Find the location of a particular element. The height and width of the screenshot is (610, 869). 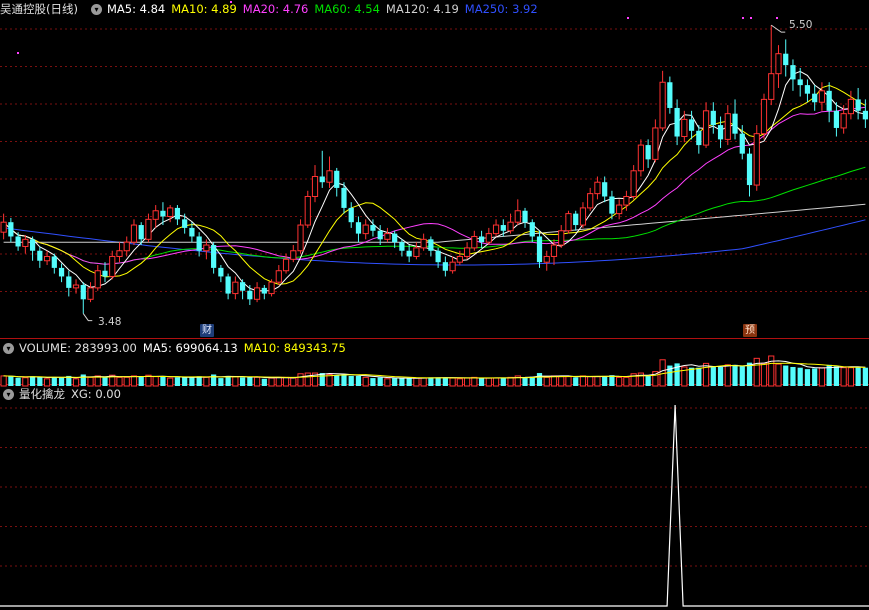

forecast-tag: 预 is located at coordinates (750, 330).